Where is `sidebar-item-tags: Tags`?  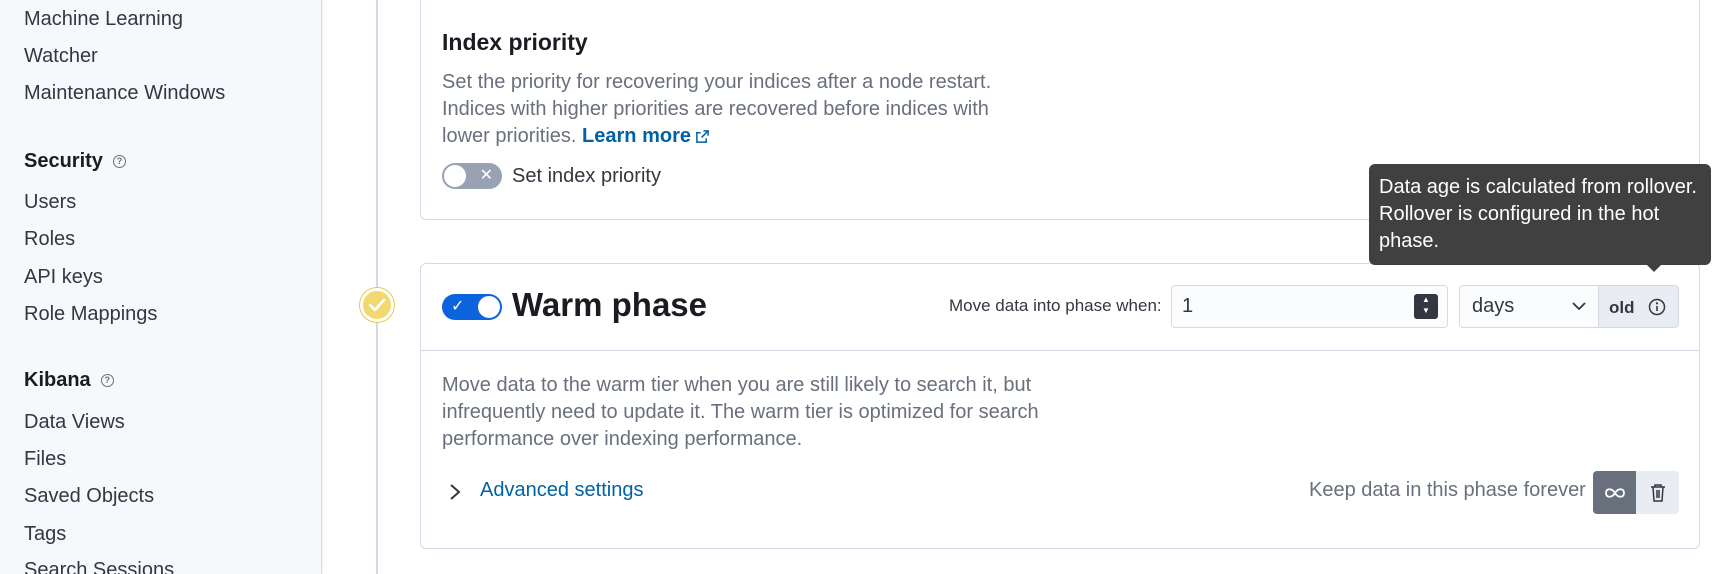 sidebar-item-tags: Tags is located at coordinates (45, 534).